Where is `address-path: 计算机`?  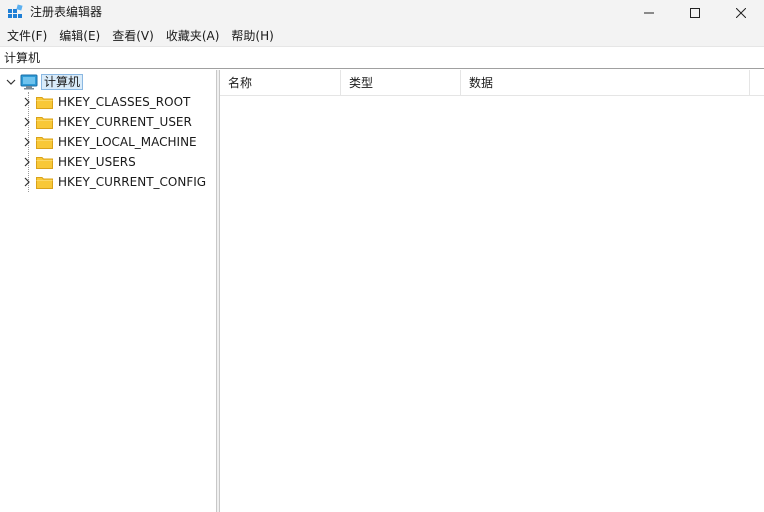 address-path: 计算机 is located at coordinates (22, 58).